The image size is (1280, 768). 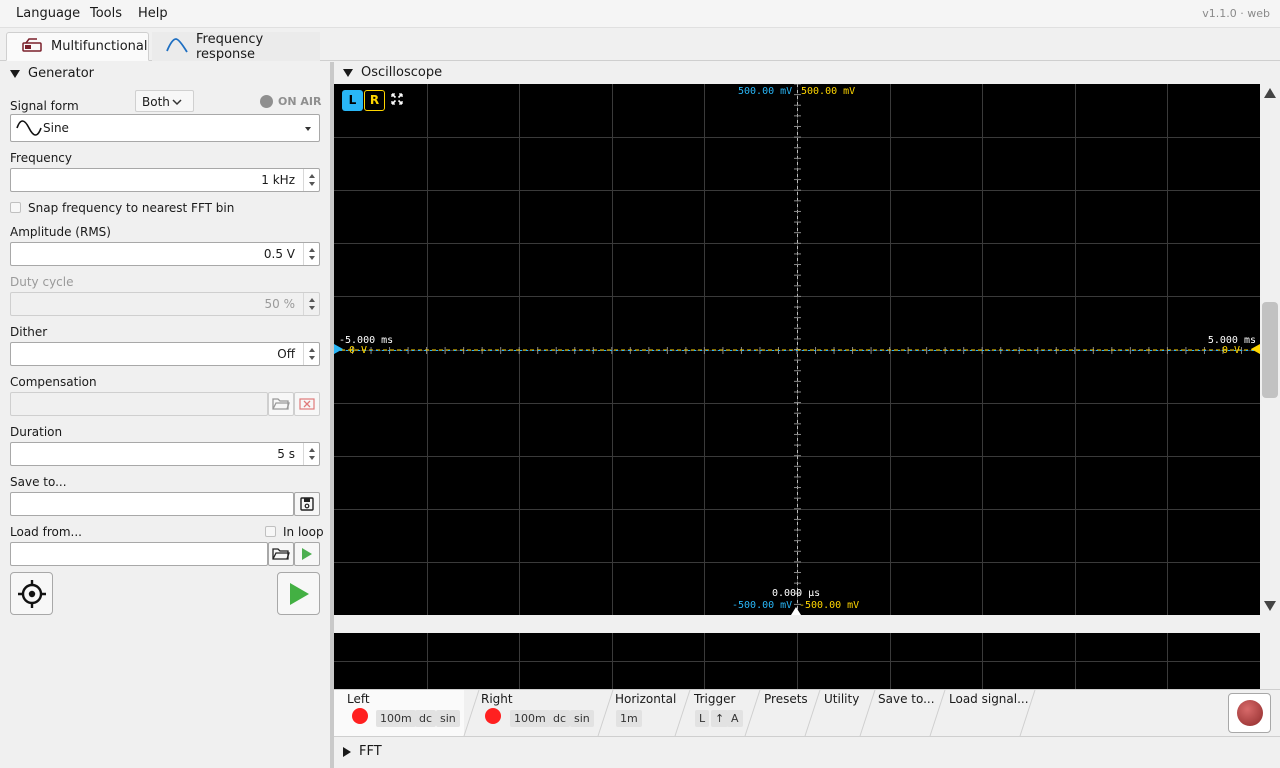 What do you see at coordinates (56, 128) in the screenshot?
I see `signal-form-value: Sine` at bounding box center [56, 128].